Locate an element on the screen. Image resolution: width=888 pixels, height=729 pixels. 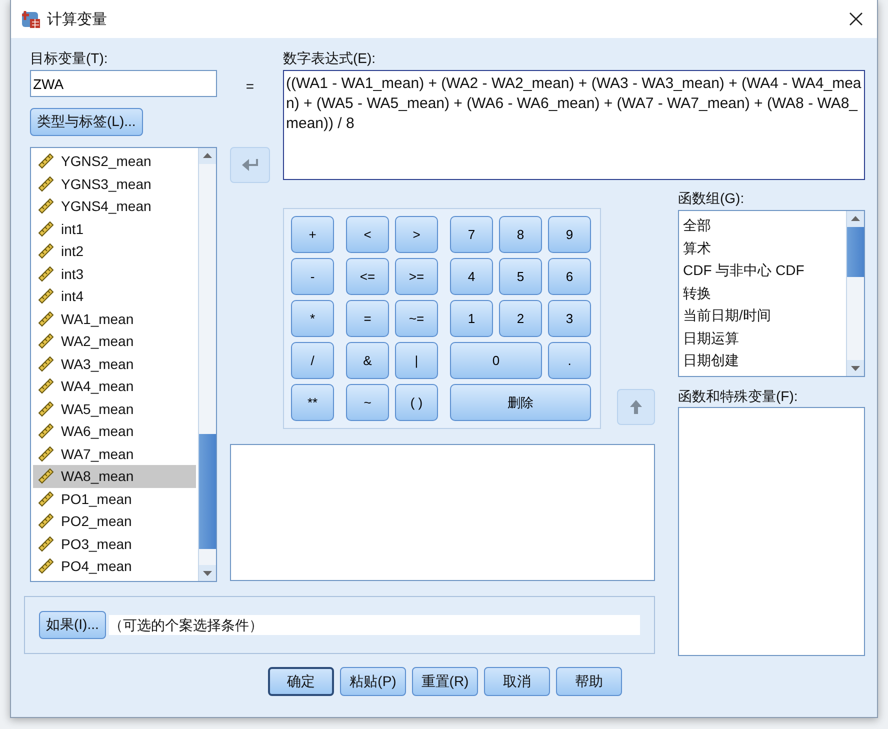
keypad-key: <= is located at coordinates (367, 276).